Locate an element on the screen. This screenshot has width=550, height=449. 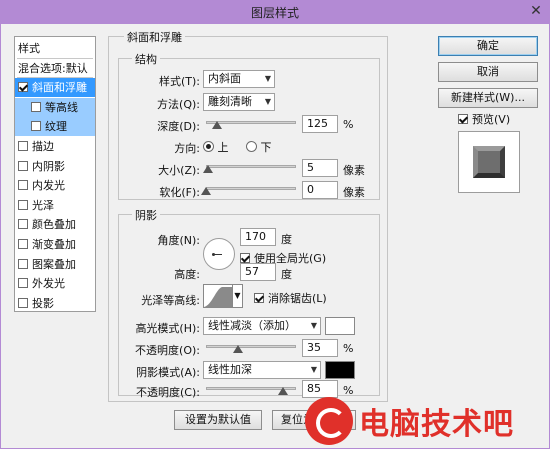
direction-down-radio: 下 is located at coordinates (259, 147).